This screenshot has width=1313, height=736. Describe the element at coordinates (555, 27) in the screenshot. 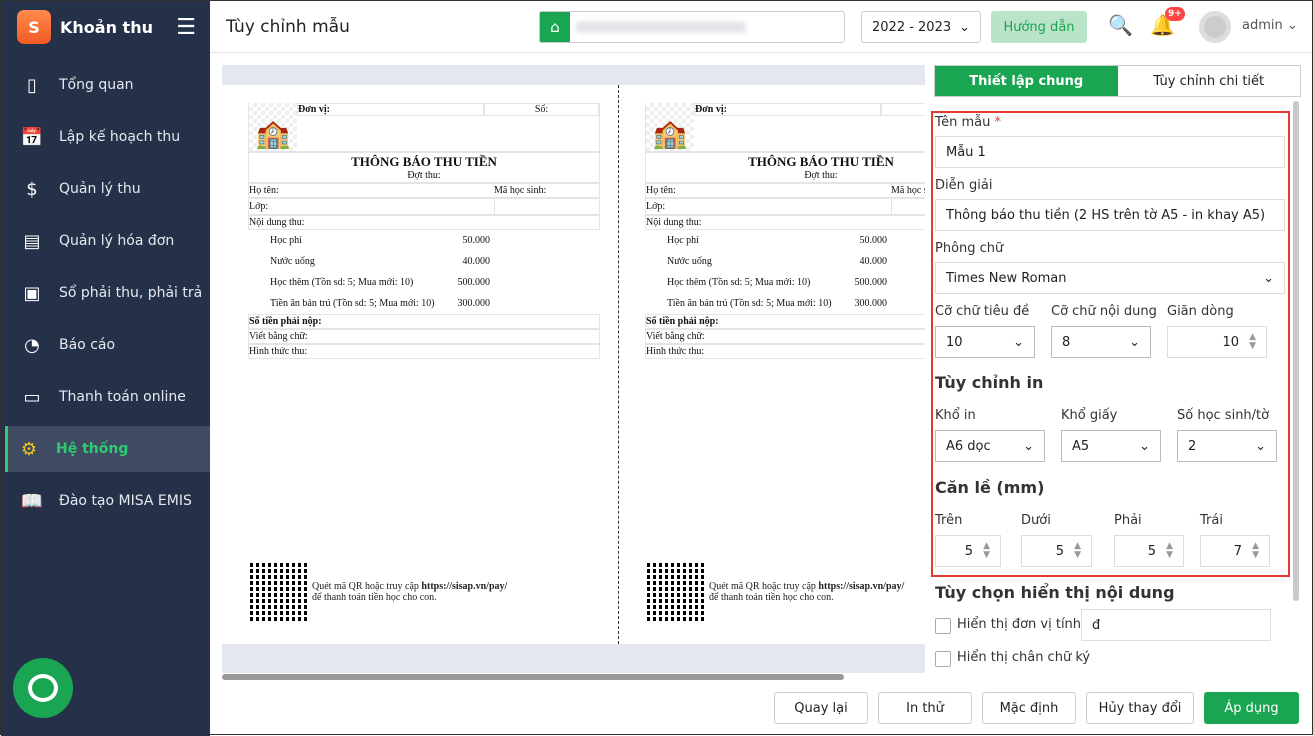

I see `home-icon: ⌂` at that location.